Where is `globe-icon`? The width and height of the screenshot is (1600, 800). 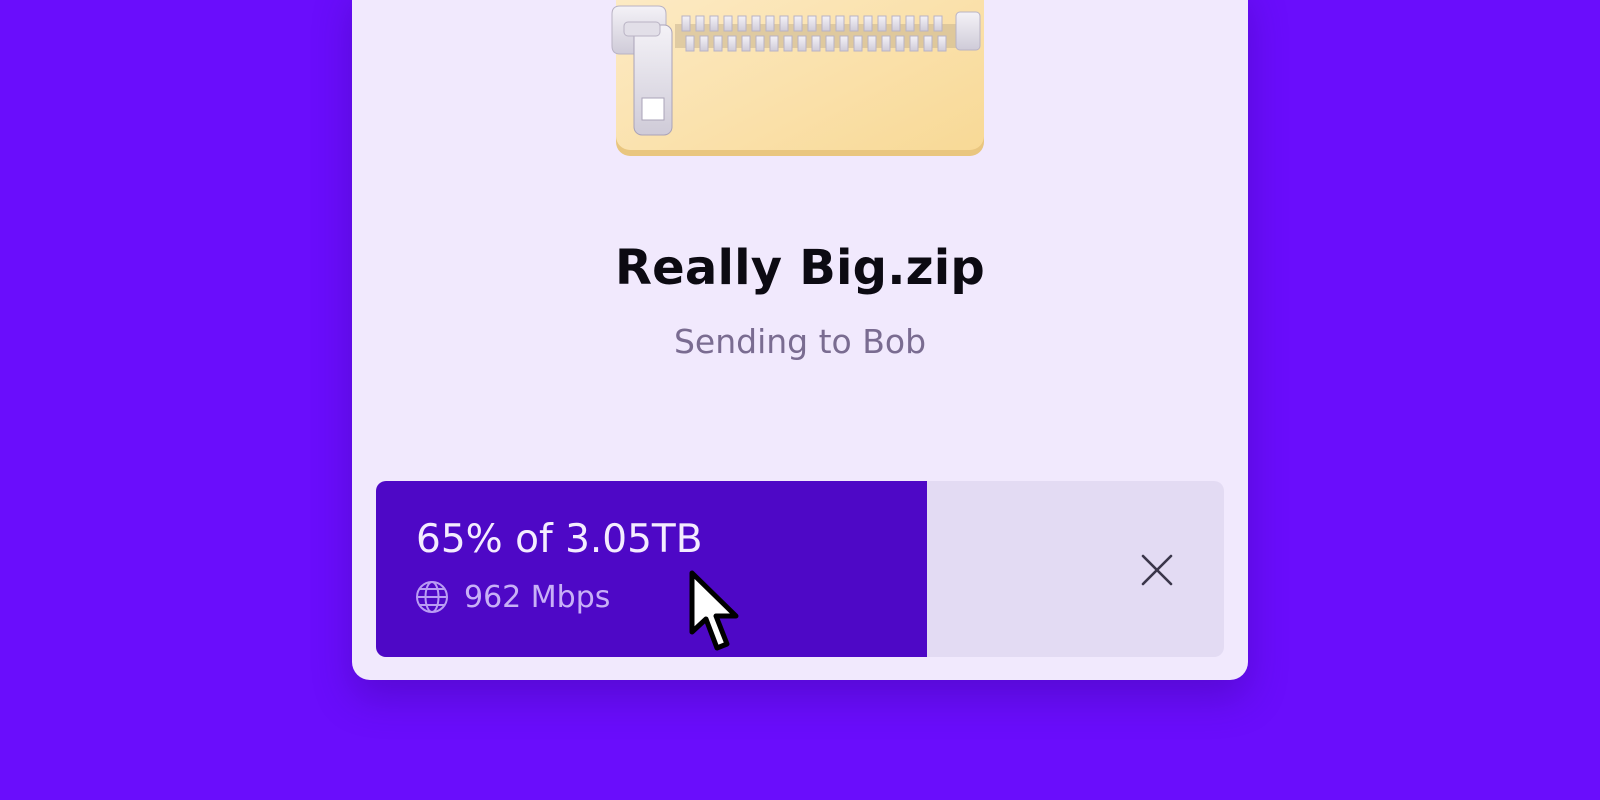 globe-icon is located at coordinates (432, 597).